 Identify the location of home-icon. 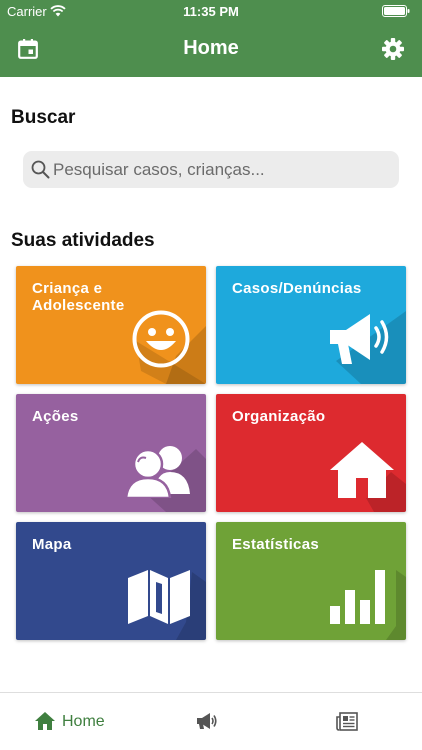
(45, 721).